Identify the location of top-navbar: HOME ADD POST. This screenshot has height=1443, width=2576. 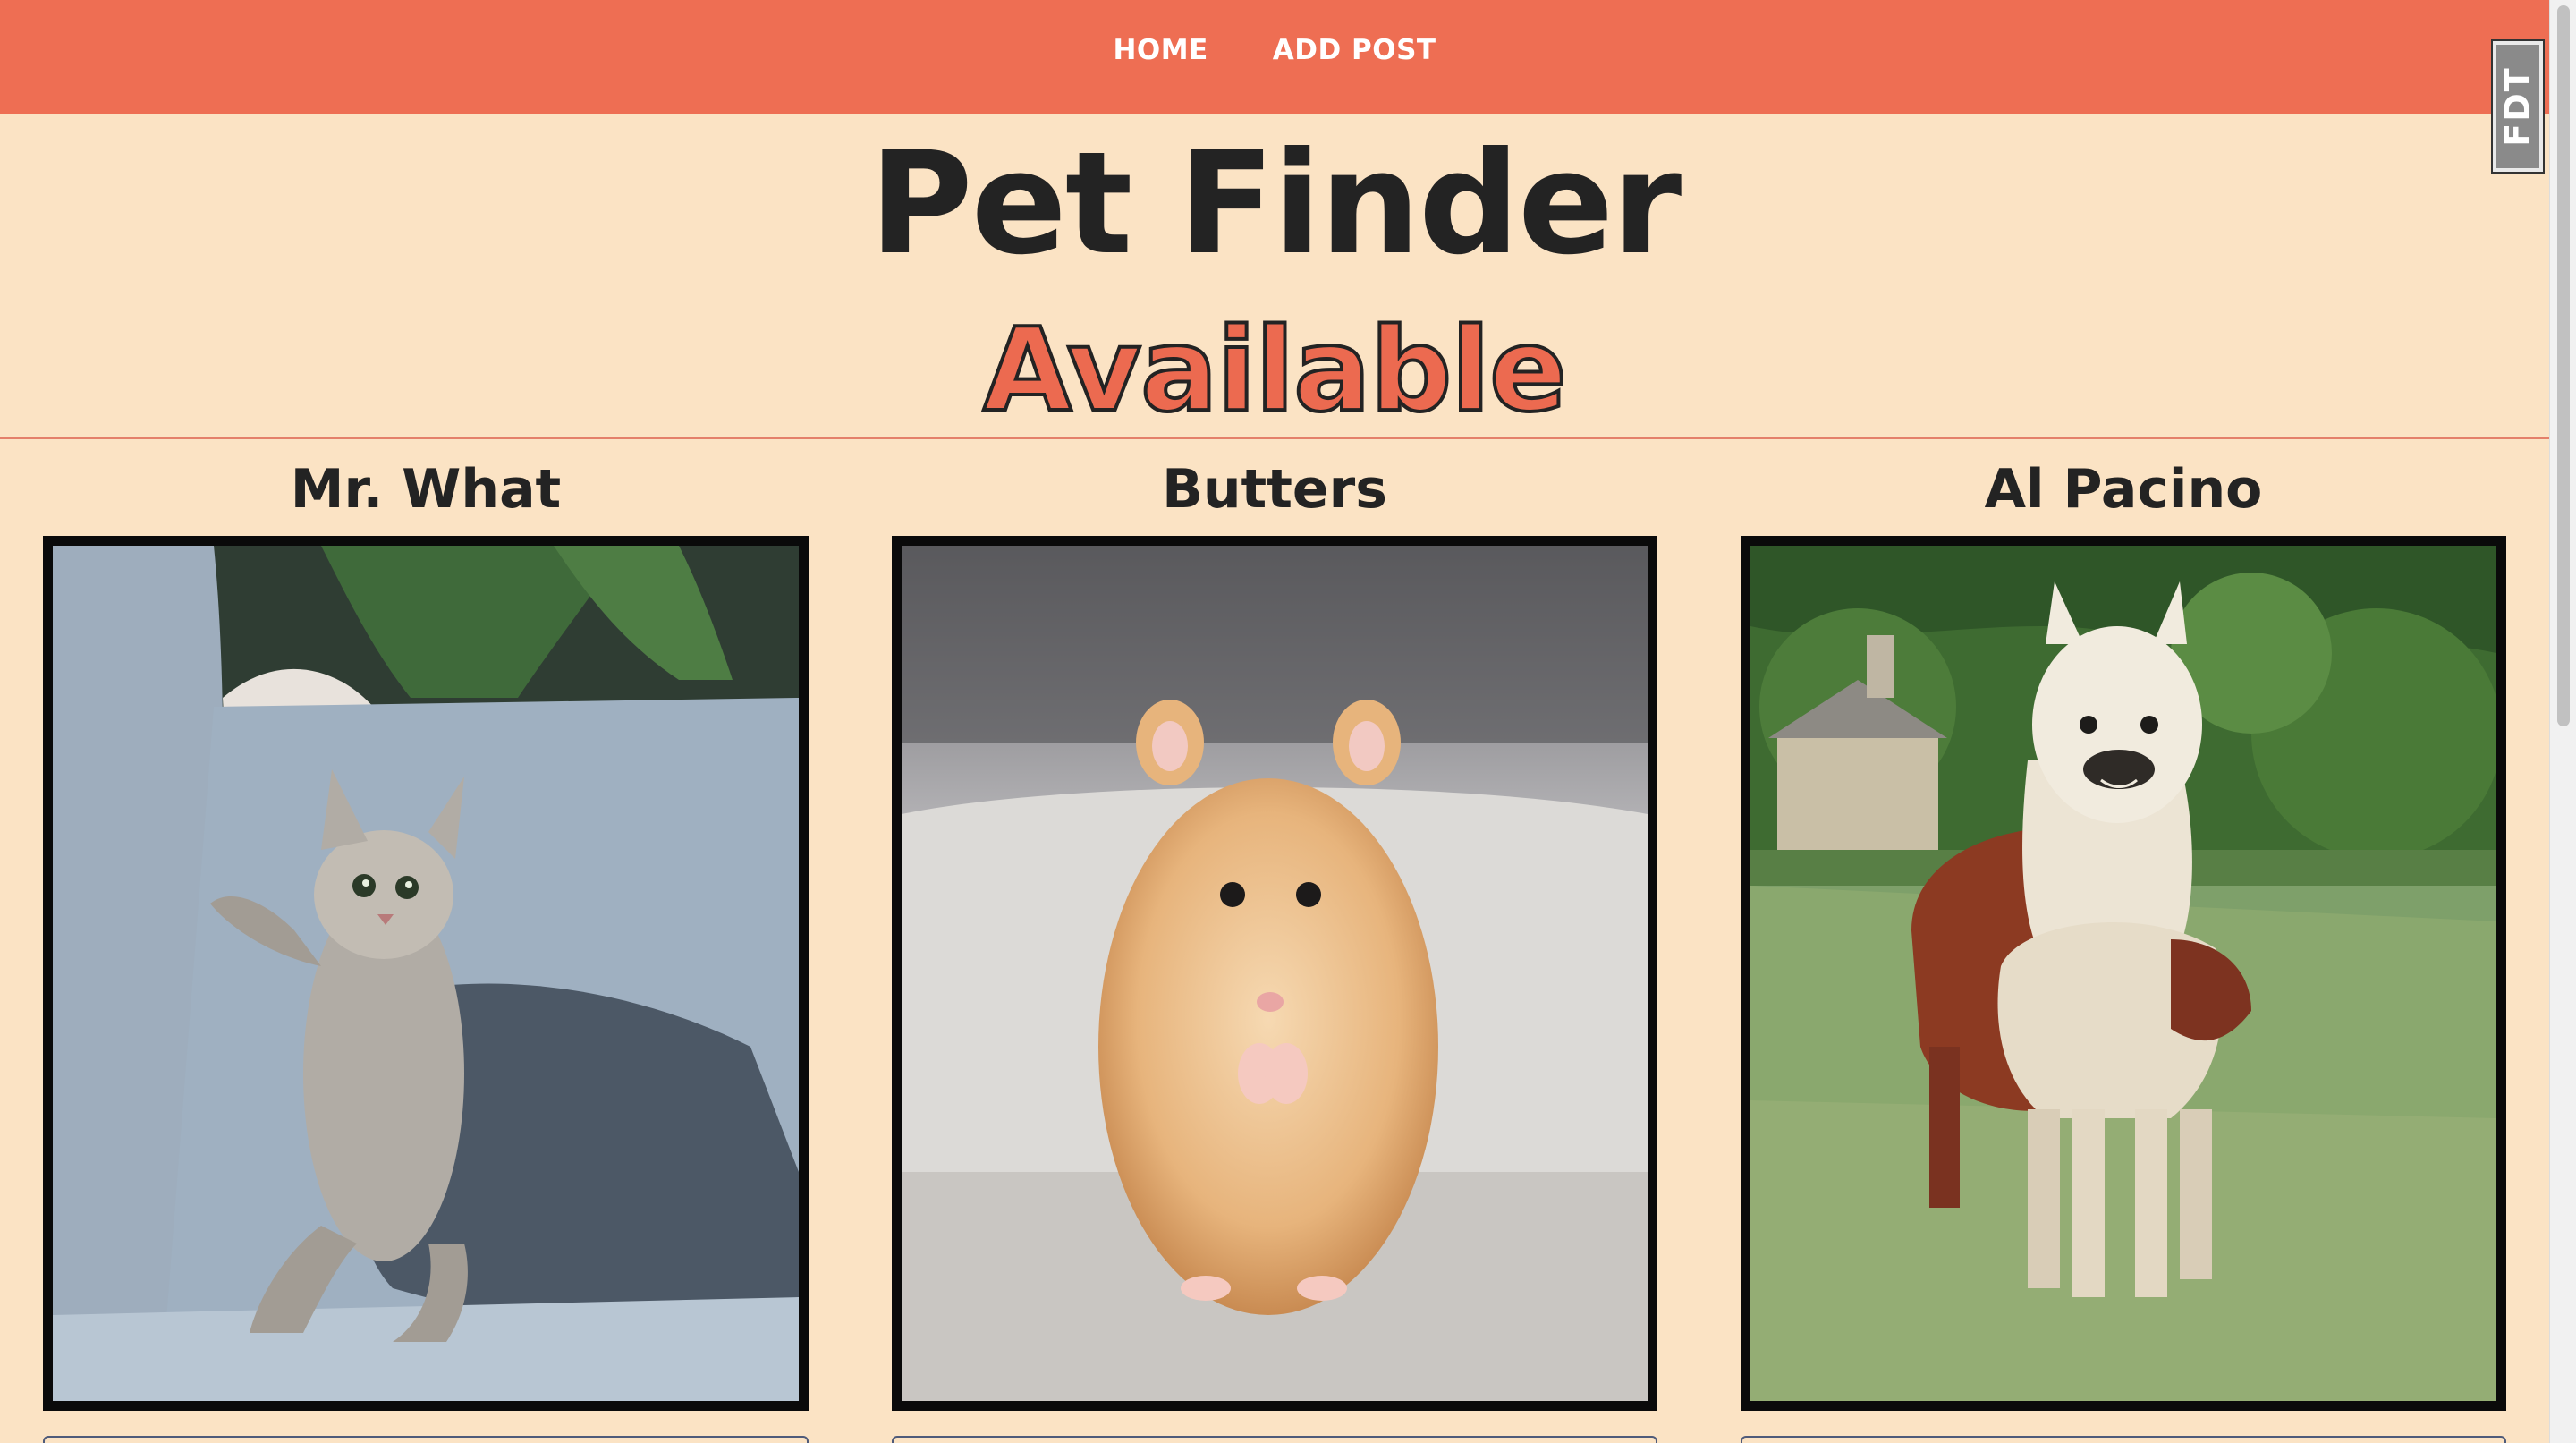
(1274, 57).